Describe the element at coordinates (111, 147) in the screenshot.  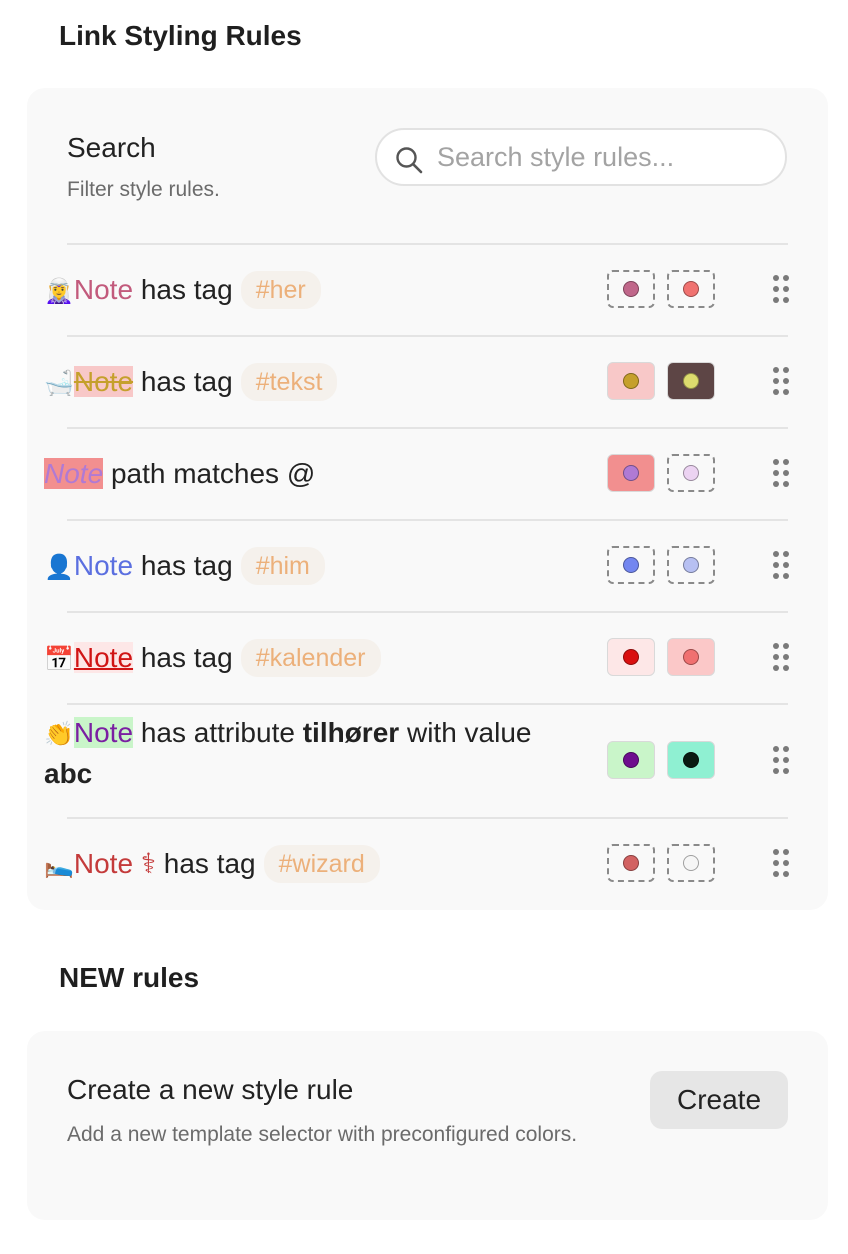
I see `search-label: Search` at that location.